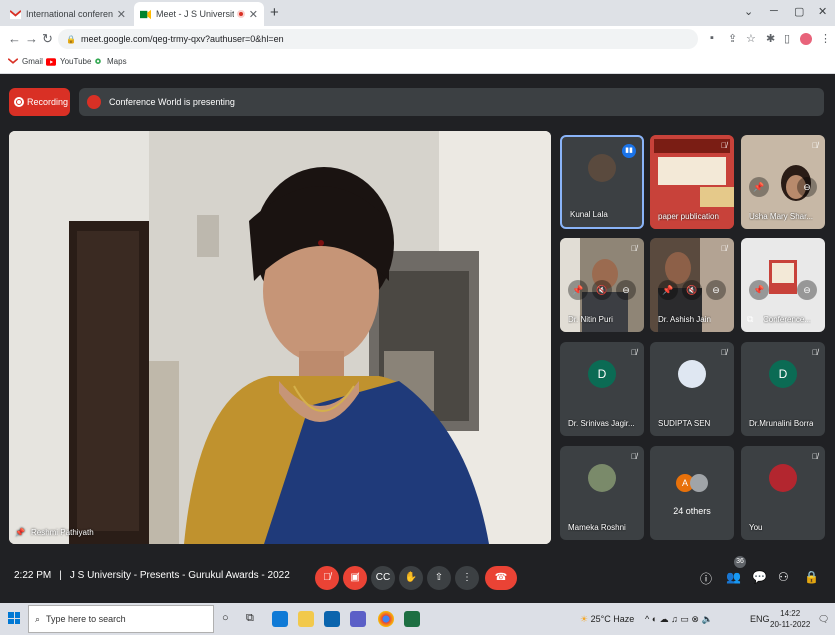 Image resolution: width=835 pixels, height=635 pixels. Describe the element at coordinates (759, 577) in the screenshot. I see `chat-icon: 💬` at that location.